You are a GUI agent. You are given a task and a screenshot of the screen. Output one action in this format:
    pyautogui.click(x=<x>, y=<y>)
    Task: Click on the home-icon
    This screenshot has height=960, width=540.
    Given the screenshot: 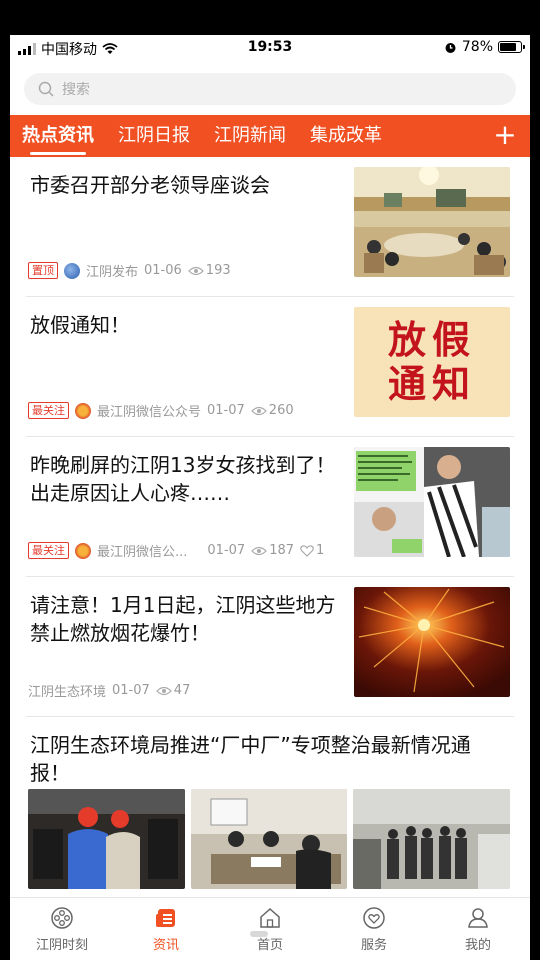 What is the action you would take?
    pyautogui.click(x=270, y=917)
    